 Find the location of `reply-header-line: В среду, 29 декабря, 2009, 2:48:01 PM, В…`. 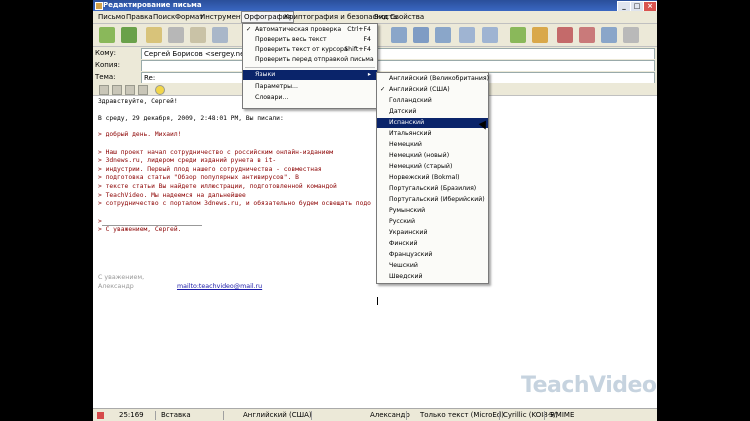

reply-header-line: В среду, 29 декабря, 2009, 2:48:01 PM, В… is located at coordinates (191, 118).